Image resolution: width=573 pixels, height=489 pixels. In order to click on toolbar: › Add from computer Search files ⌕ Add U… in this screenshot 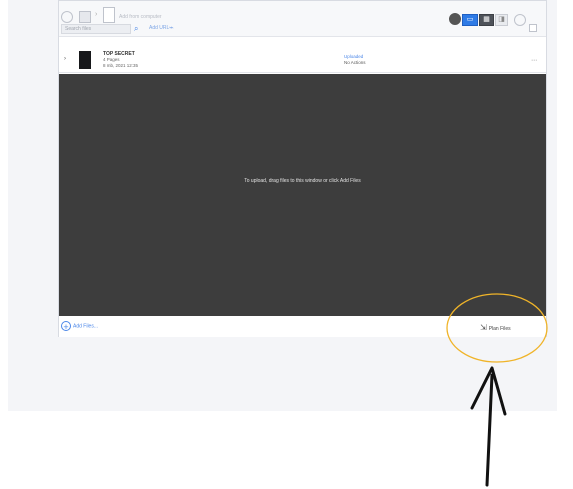, I will do `click(302, 19)`.